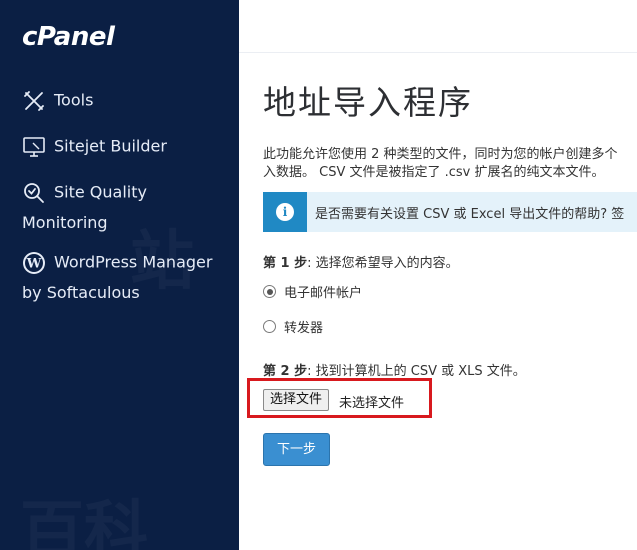 The height and width of the screenshot is (550, 637). I want to click on radio-button, so click(269, 326).